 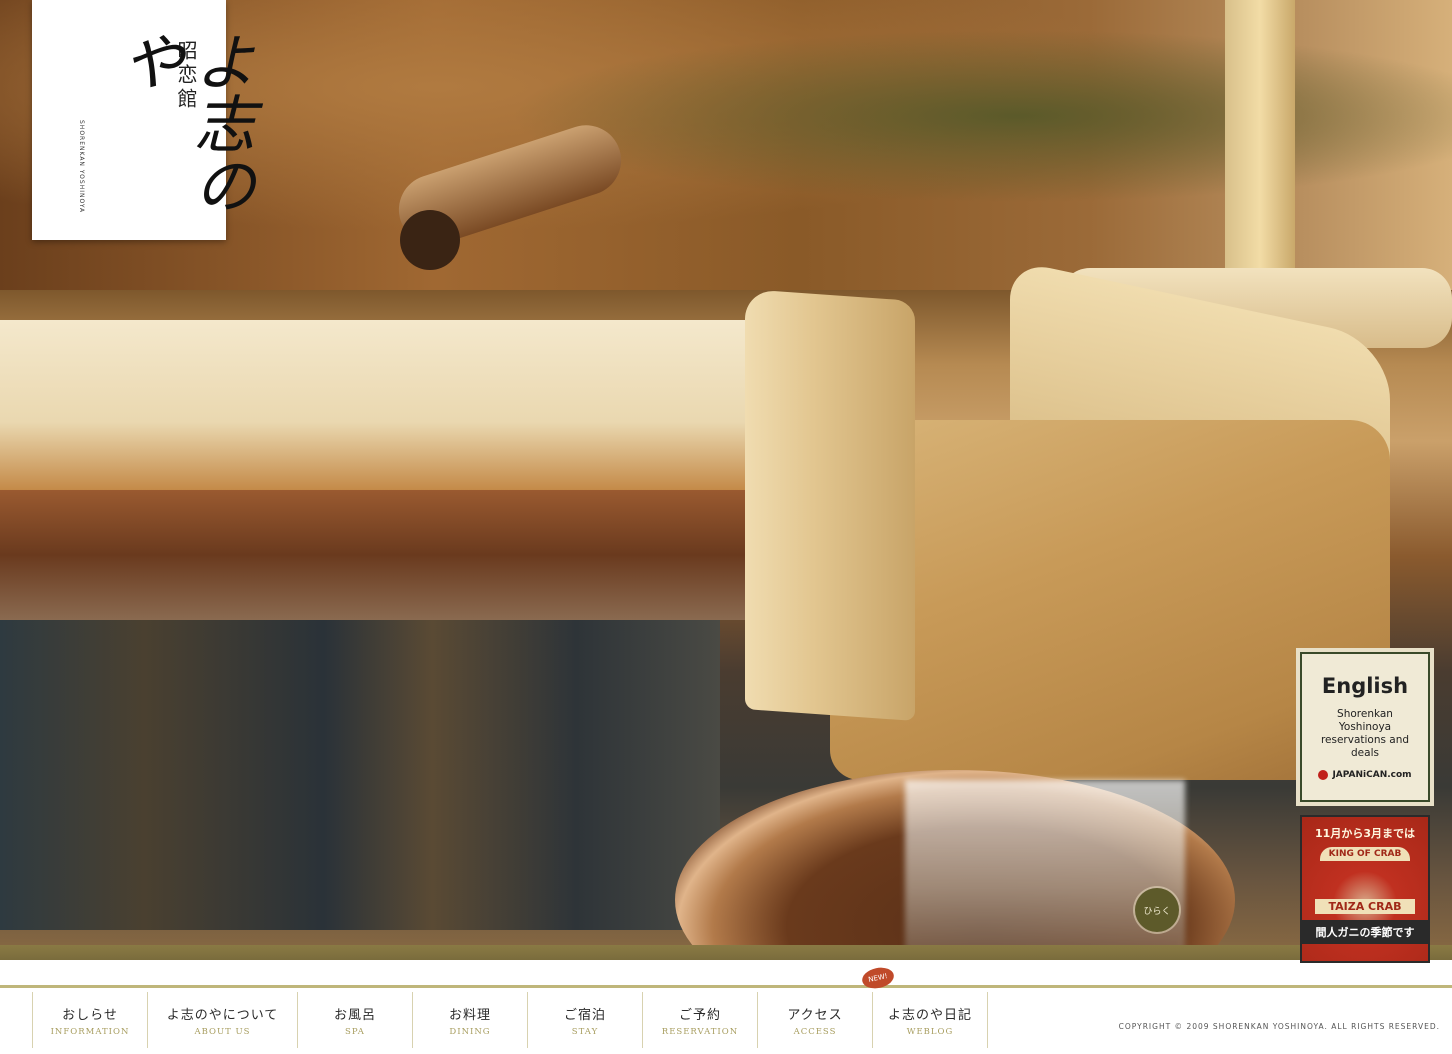 What do you see at coordinates (430, 240) in the screenshot?
I see `pipe-opening` at bounding box center [430, 240].